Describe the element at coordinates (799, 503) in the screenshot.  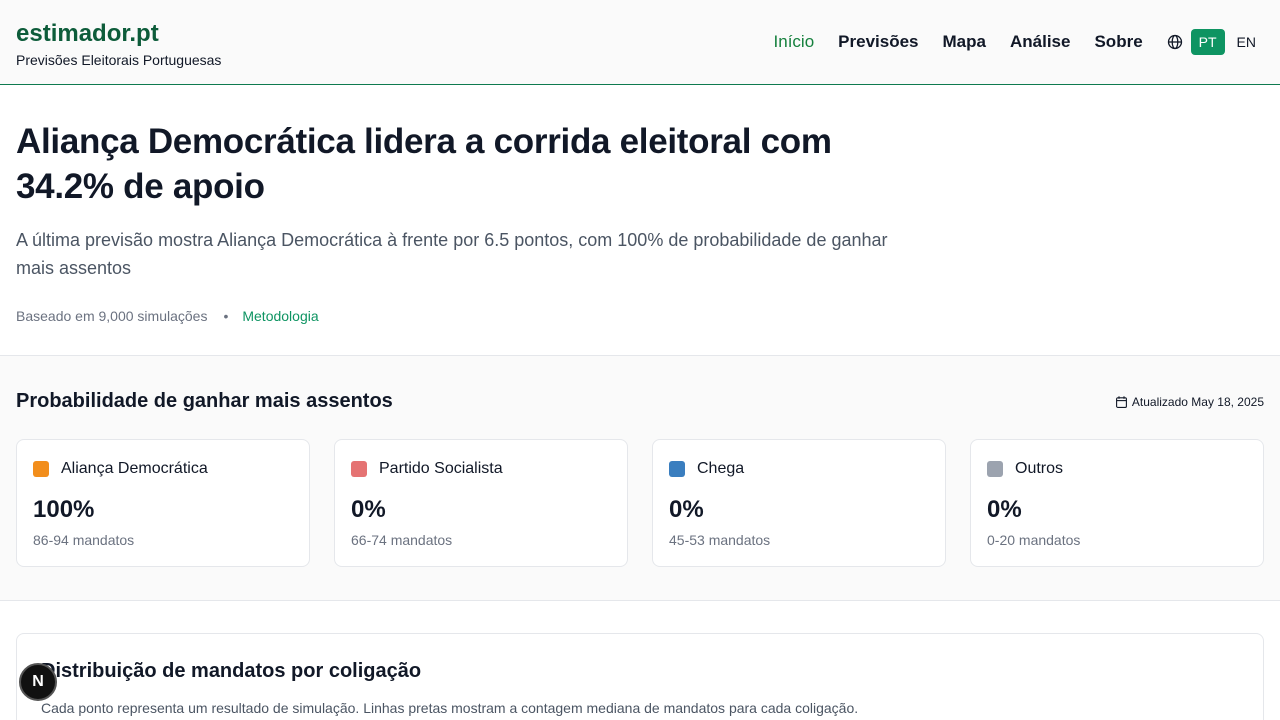
I see `party-card-chega: Chega 0% 45-53 mandatos` at that location.